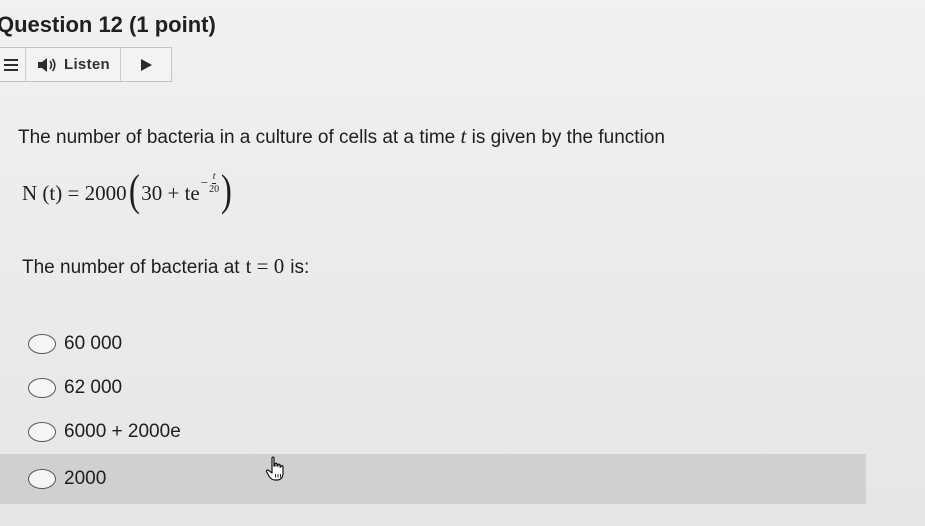  I want to click on exponent-fraction: t 20, so click(214, 182).